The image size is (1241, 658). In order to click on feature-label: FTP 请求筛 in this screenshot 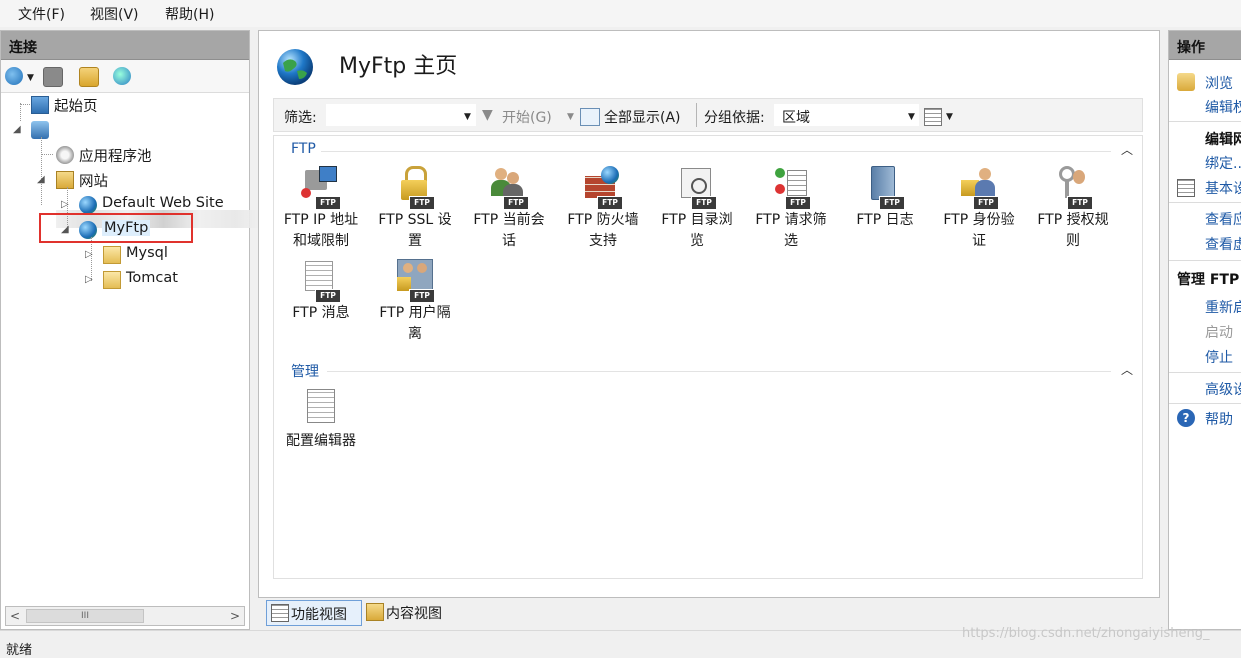, I will do `click(791, 220)`.